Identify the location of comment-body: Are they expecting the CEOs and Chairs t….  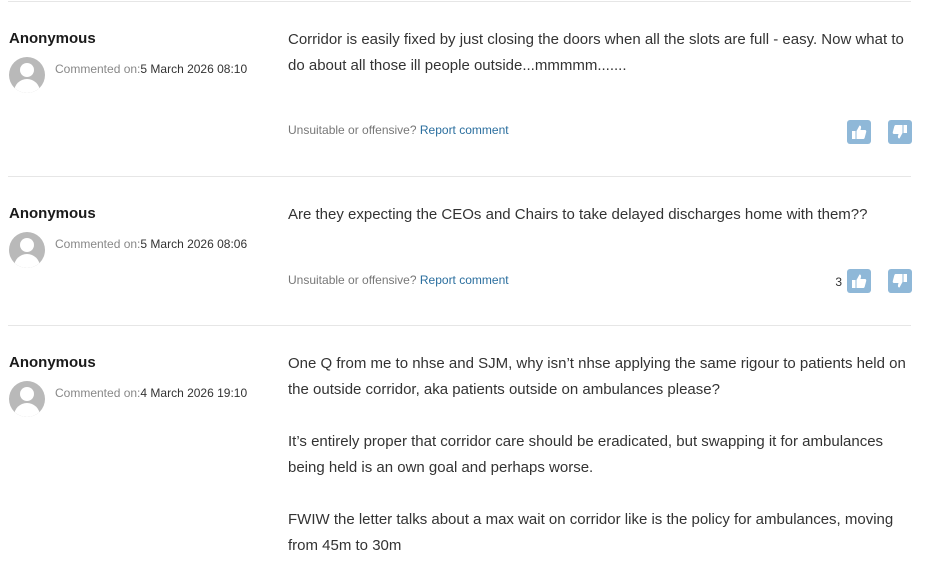
(598, 215).